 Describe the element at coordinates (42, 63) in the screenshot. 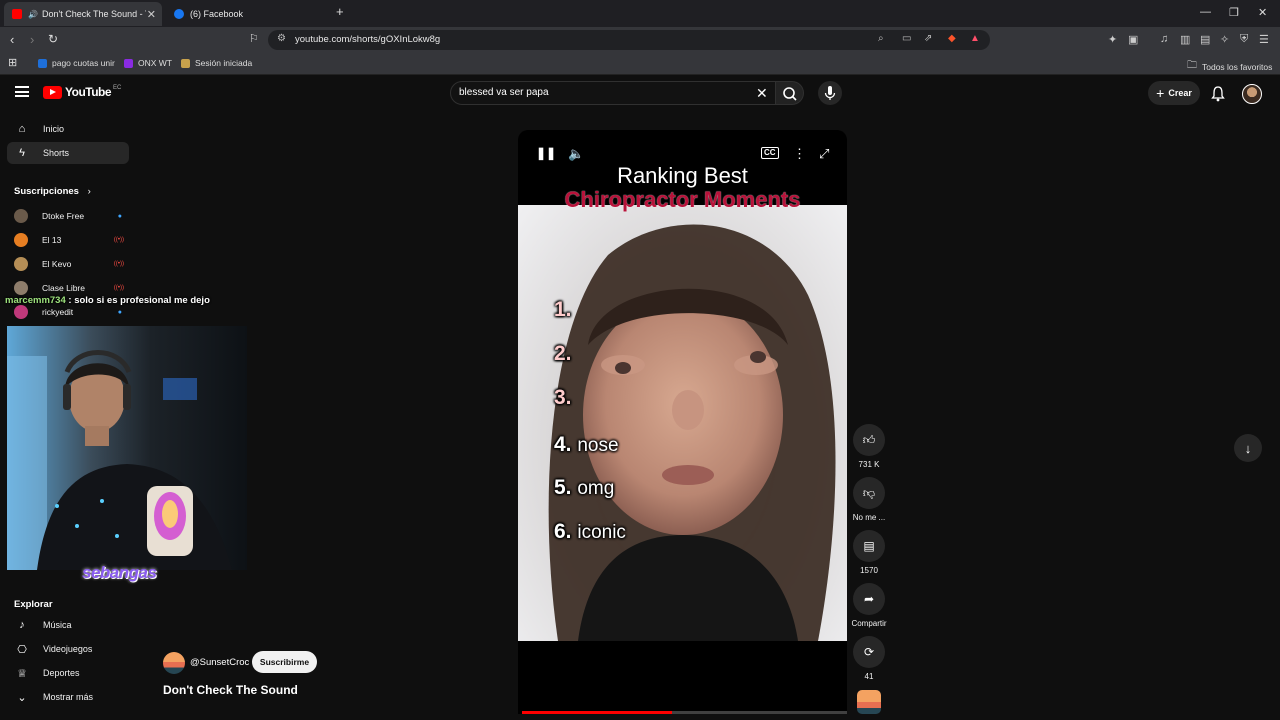

I see `bookmark-favicon-icon` at that location.